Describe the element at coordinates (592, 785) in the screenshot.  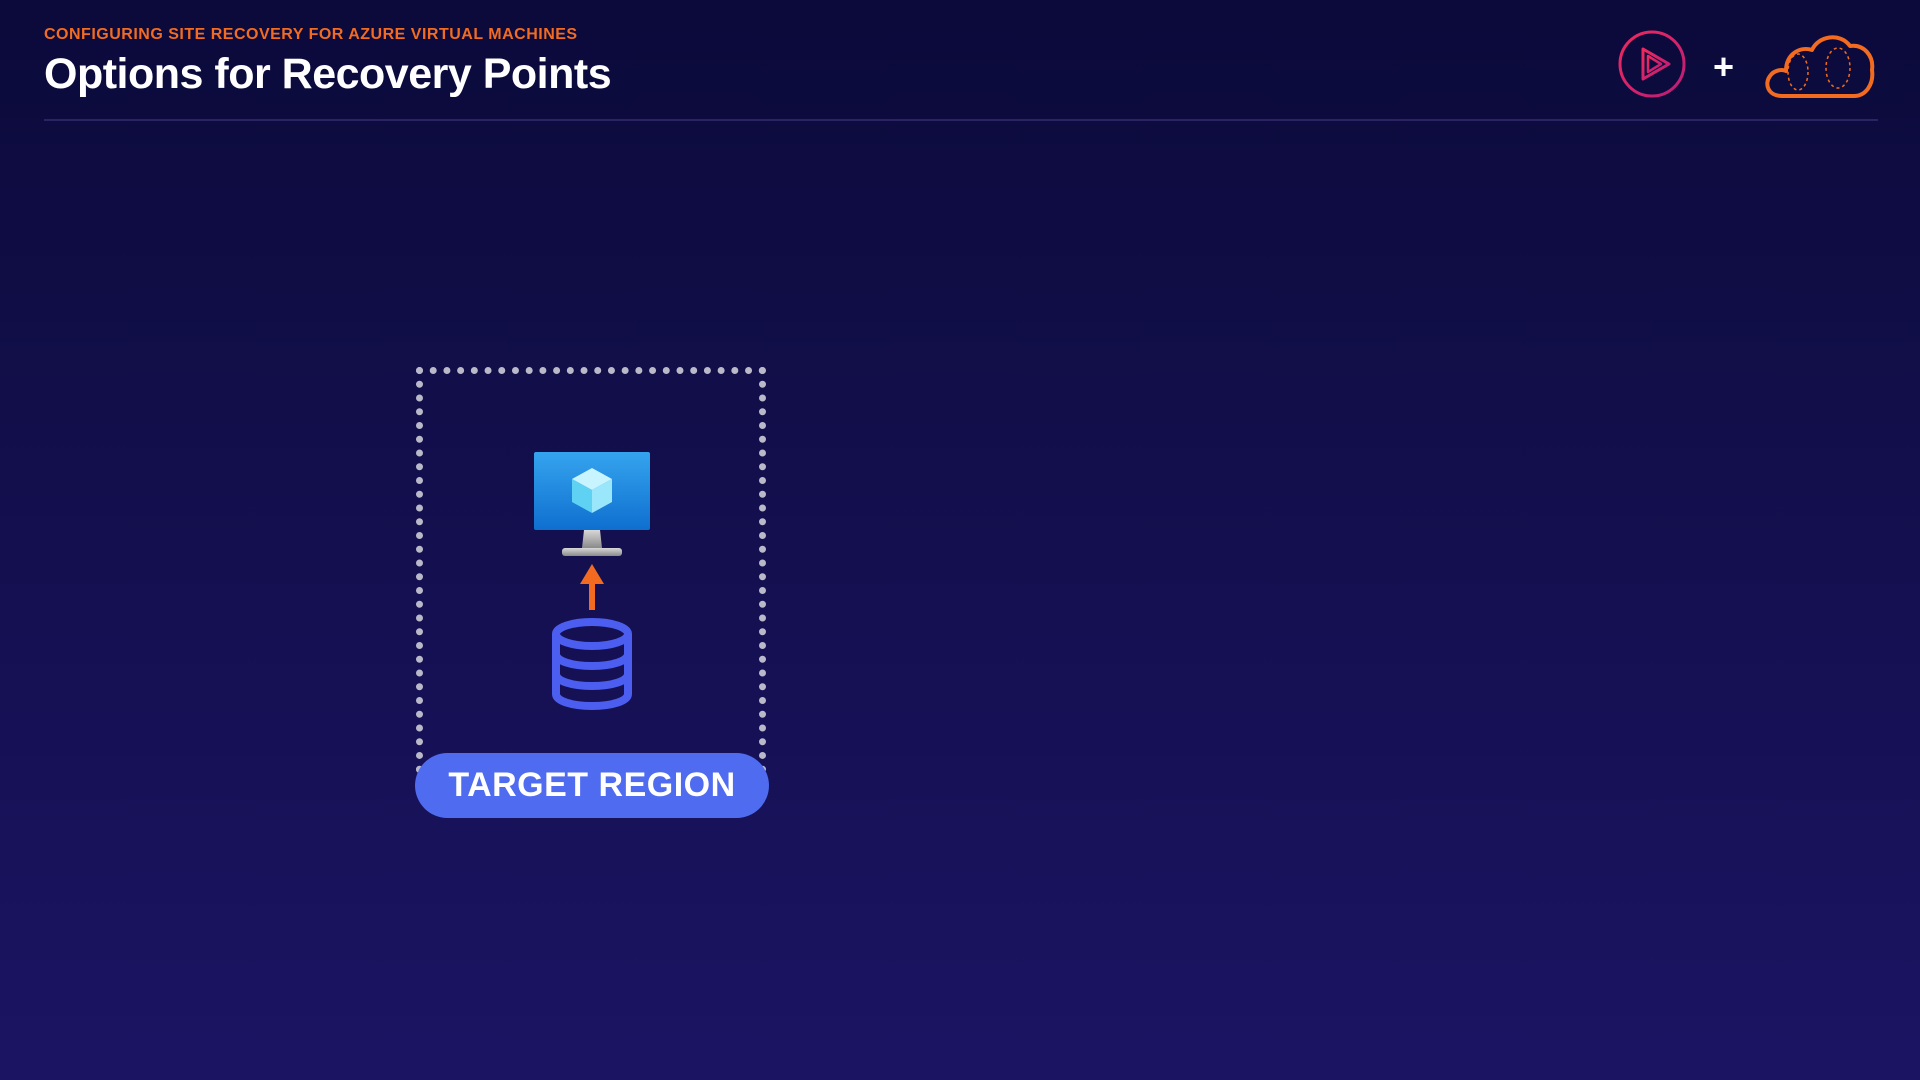
I see `target-region-label: TARGET REGION` at that location.